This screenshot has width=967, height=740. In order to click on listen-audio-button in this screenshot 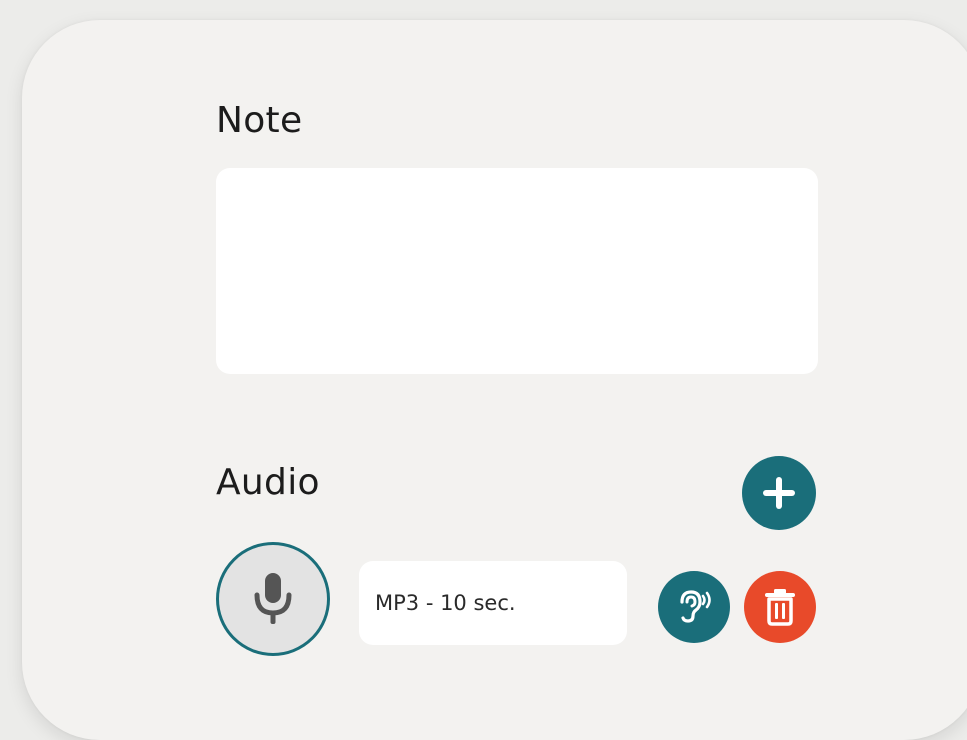, I will do `click(694, 607)`.